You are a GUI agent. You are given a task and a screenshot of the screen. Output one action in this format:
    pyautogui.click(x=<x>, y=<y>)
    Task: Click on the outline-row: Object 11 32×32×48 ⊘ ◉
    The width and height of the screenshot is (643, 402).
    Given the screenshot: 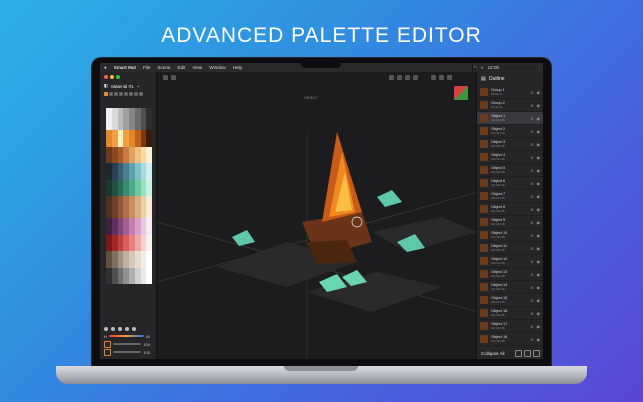 What is the action you would take?
    pyautogui.click(x=510, y=248)
    